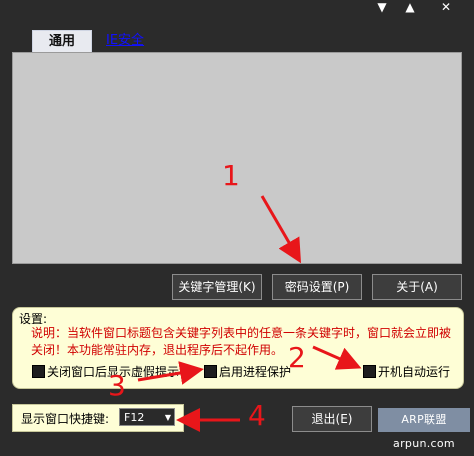  What do you see at coordinates (237, 9) in the screenshot?
I see `title-bar: ▼ ▲ ✕` at bounding box center [237, 9].